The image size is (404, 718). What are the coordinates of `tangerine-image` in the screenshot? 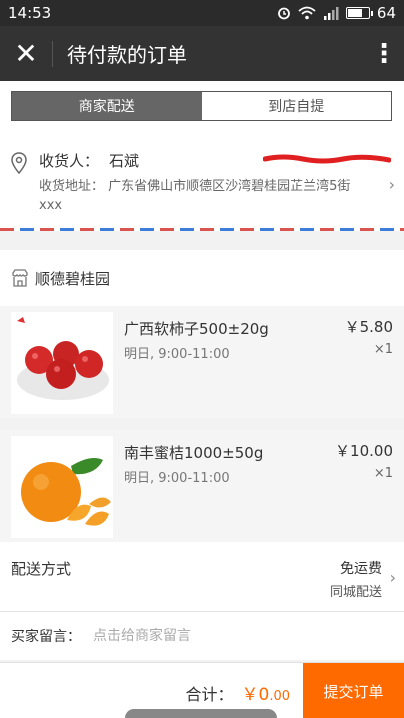 It's located at (62, 487).